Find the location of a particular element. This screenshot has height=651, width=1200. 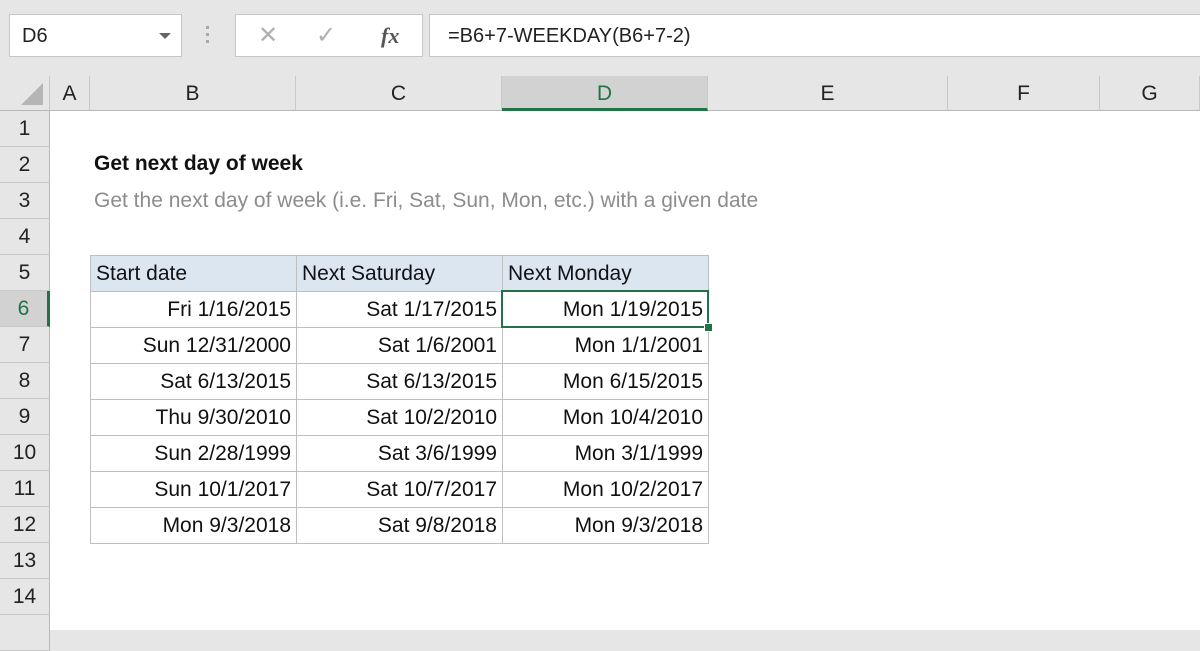

formula-bar-area: D6 ✕ ✓ fx =B6+7-WEEKDAY(B6+7-2) is located at coordinates (600, 38).